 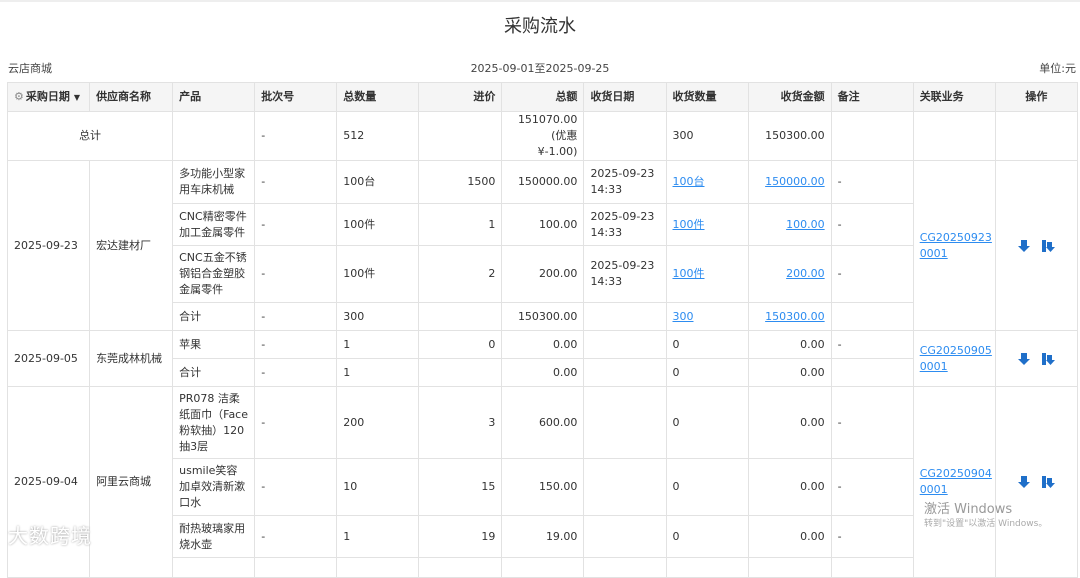 I want to click on cell-recv-amount: 200.00, so click(x=789, y=274).